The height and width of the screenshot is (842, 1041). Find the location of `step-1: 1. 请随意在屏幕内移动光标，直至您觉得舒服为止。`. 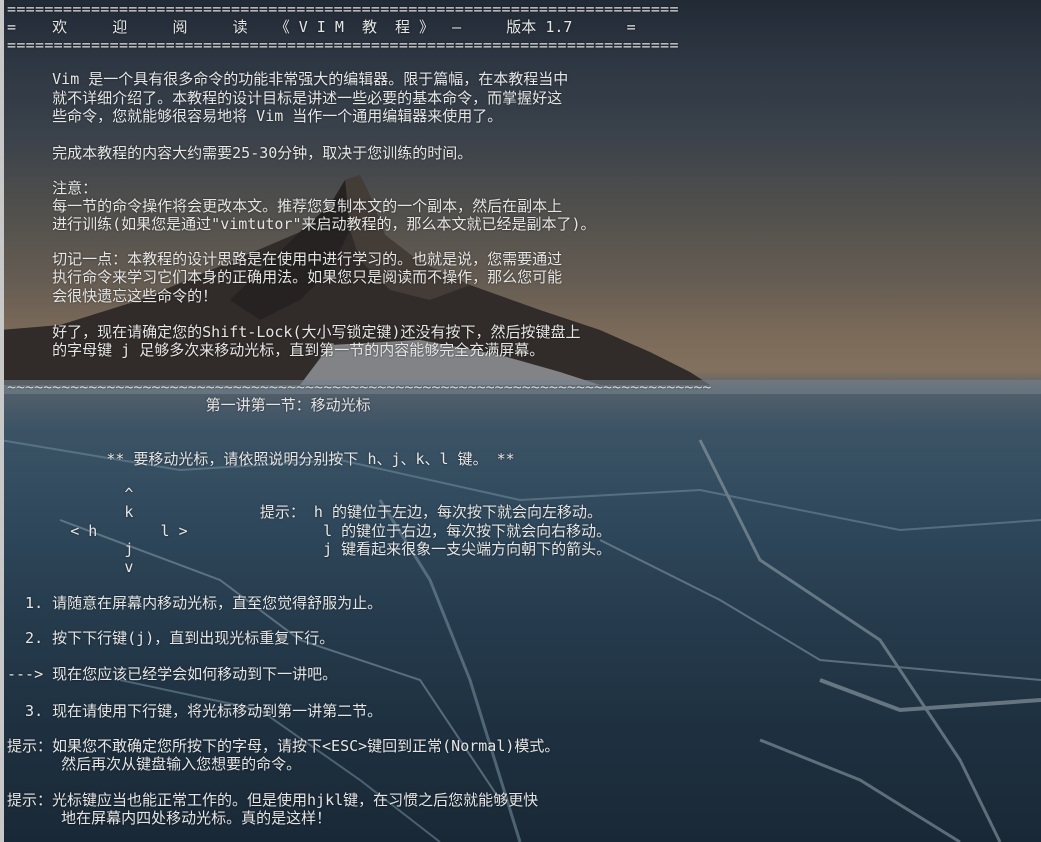

step-1: 1. 请随意在屏幕内移动光标，直至您觉得舒服为止。 is located at coordinates (195, 603).